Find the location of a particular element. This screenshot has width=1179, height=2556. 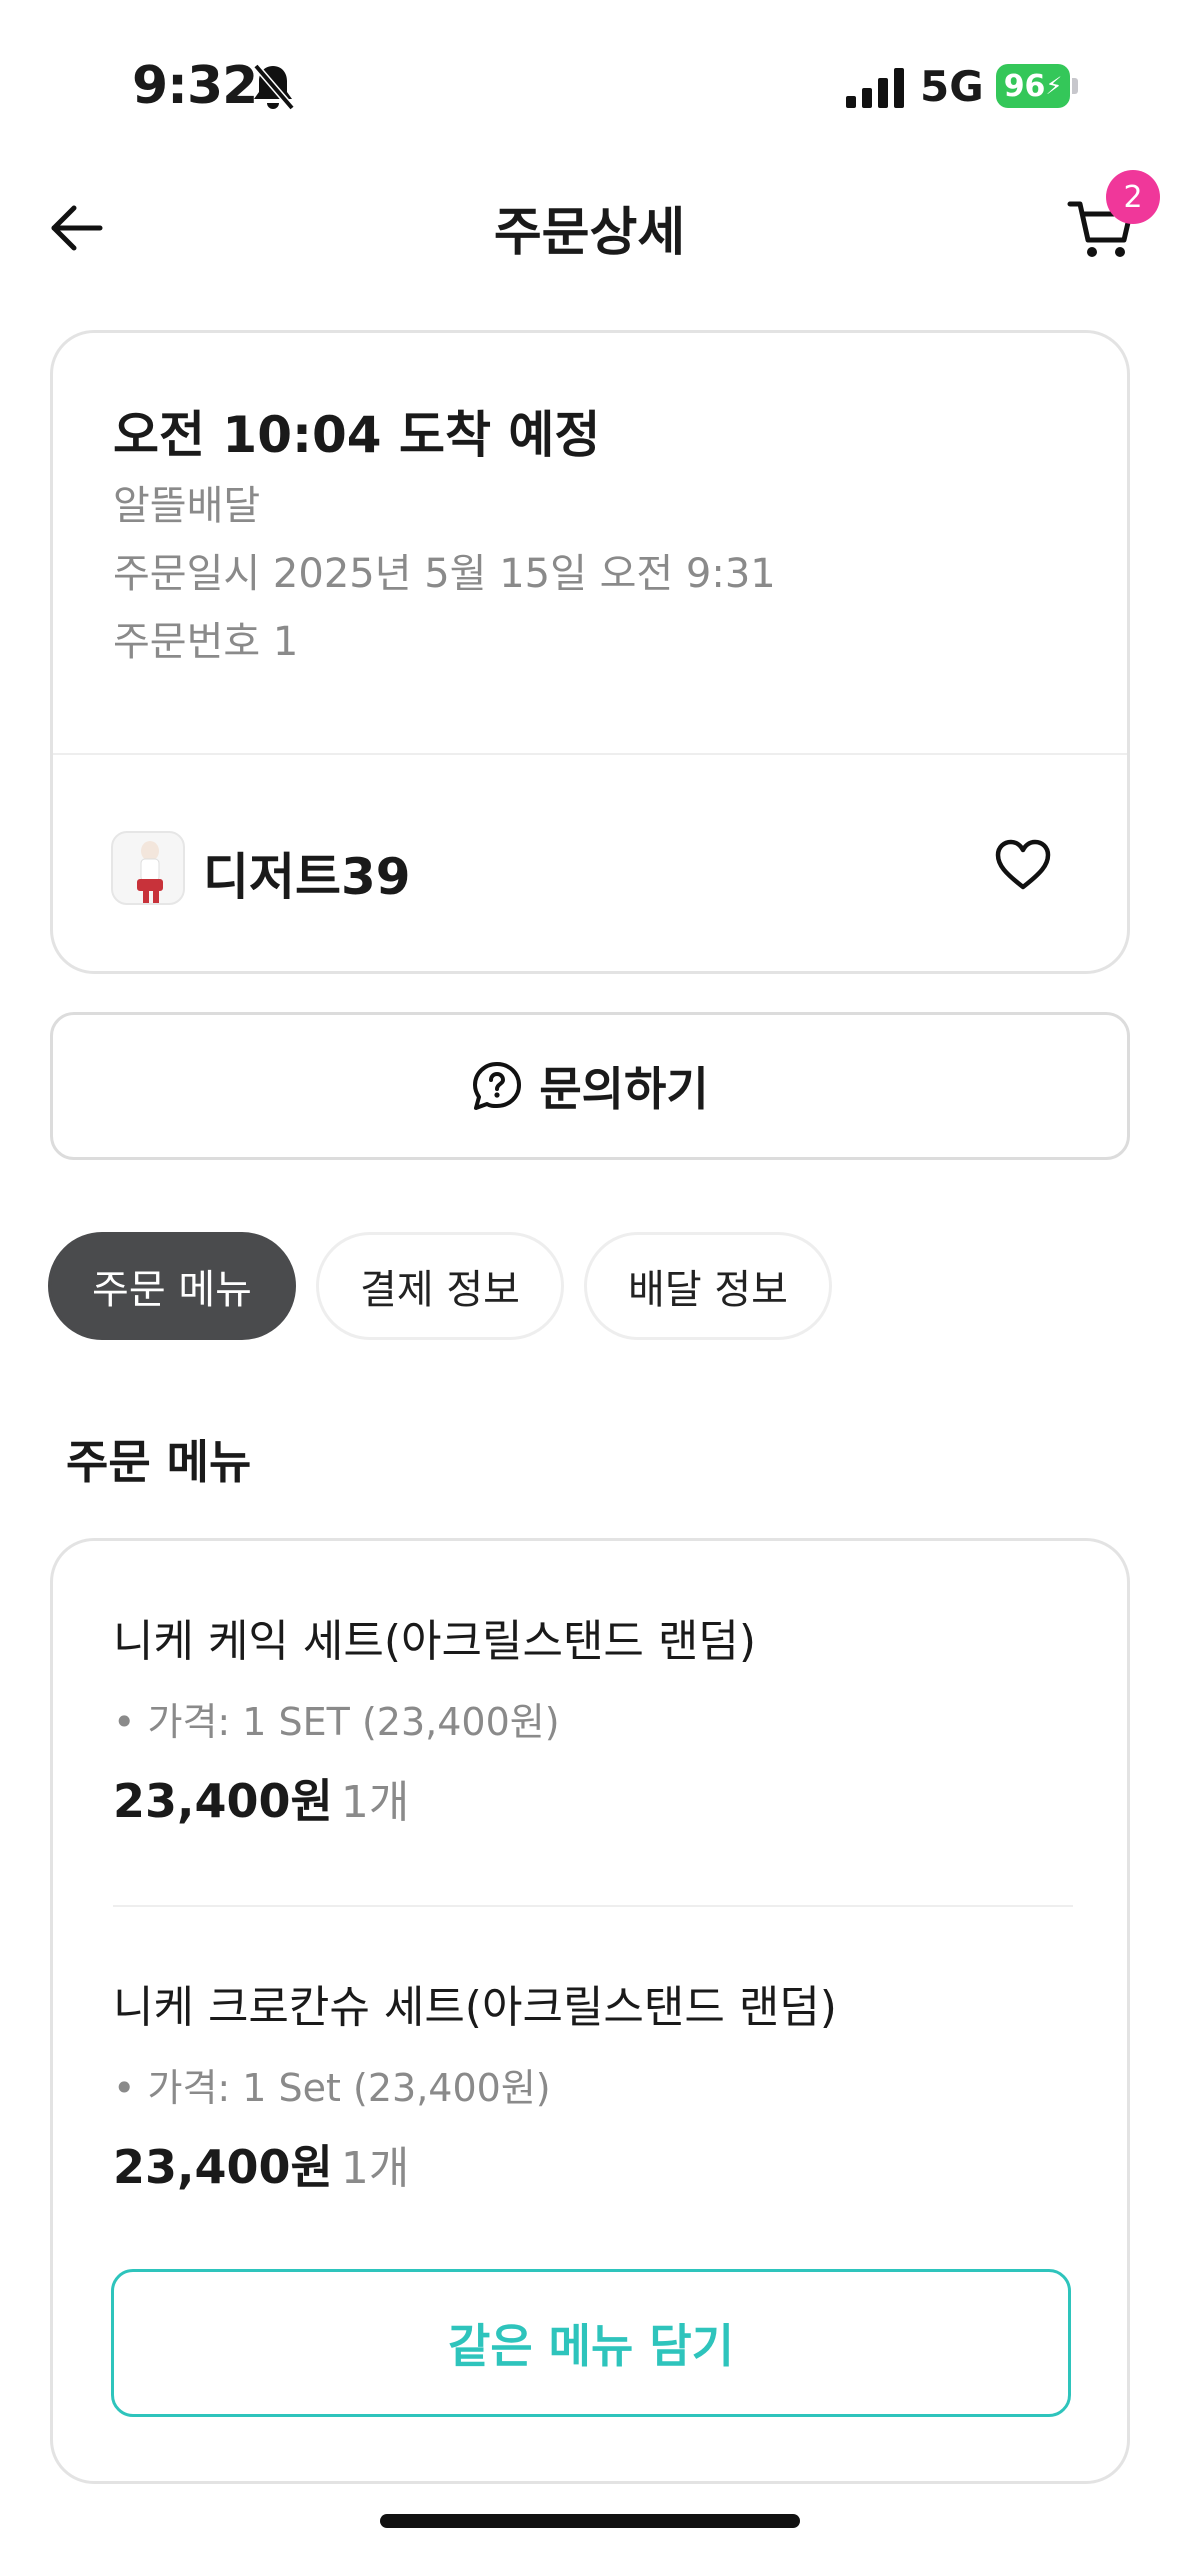

battery-level: 96 is located at coordinates (1024, 86).